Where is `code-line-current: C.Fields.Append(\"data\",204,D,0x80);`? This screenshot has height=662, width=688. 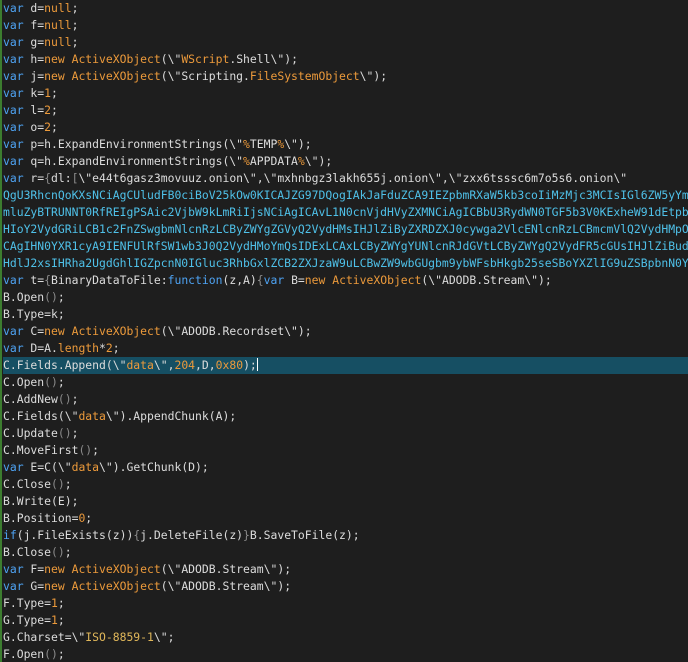 code-line-current: C.Fields.Append(\"data\",204,D,0x80); is located at coordinates (345, 365).